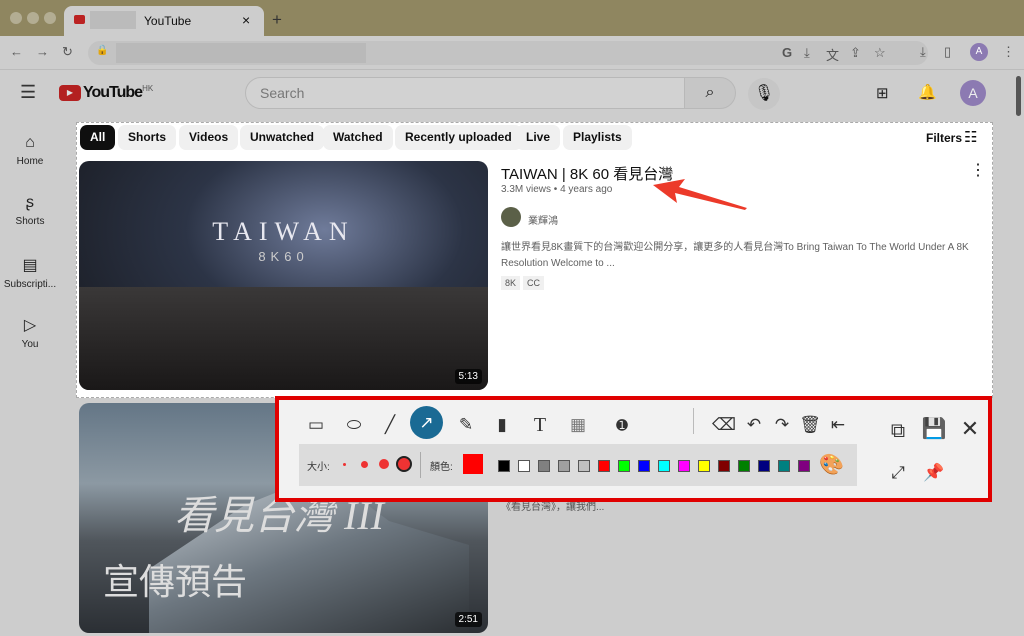 The height and width of the screenshot is (636, 1024). Describe the element at coordinates (465, 93) in the screenshot. I see `search-input: Search` at that location.